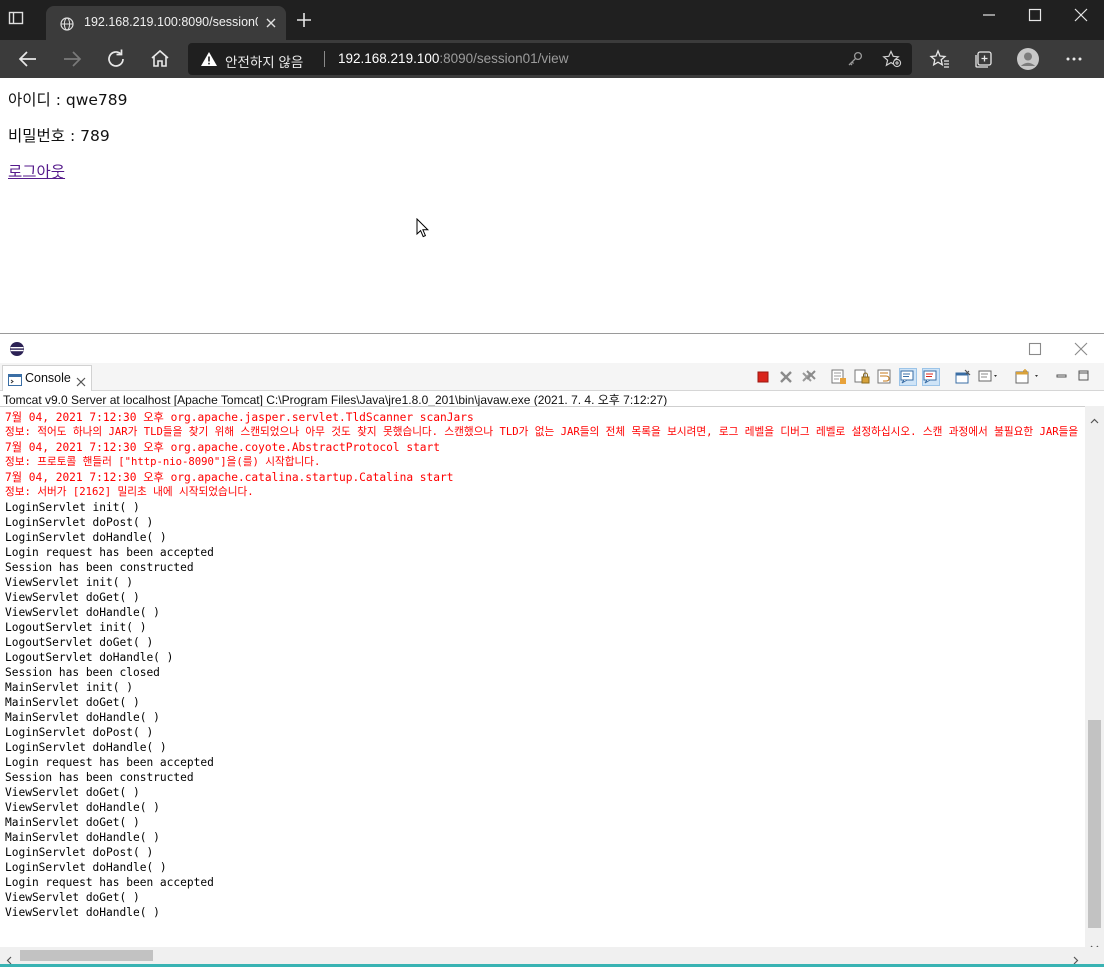 Image resolution: width=1104 pixels, height=969 pixels. I want to click on console-tab-label: Console, so click(48, 378).